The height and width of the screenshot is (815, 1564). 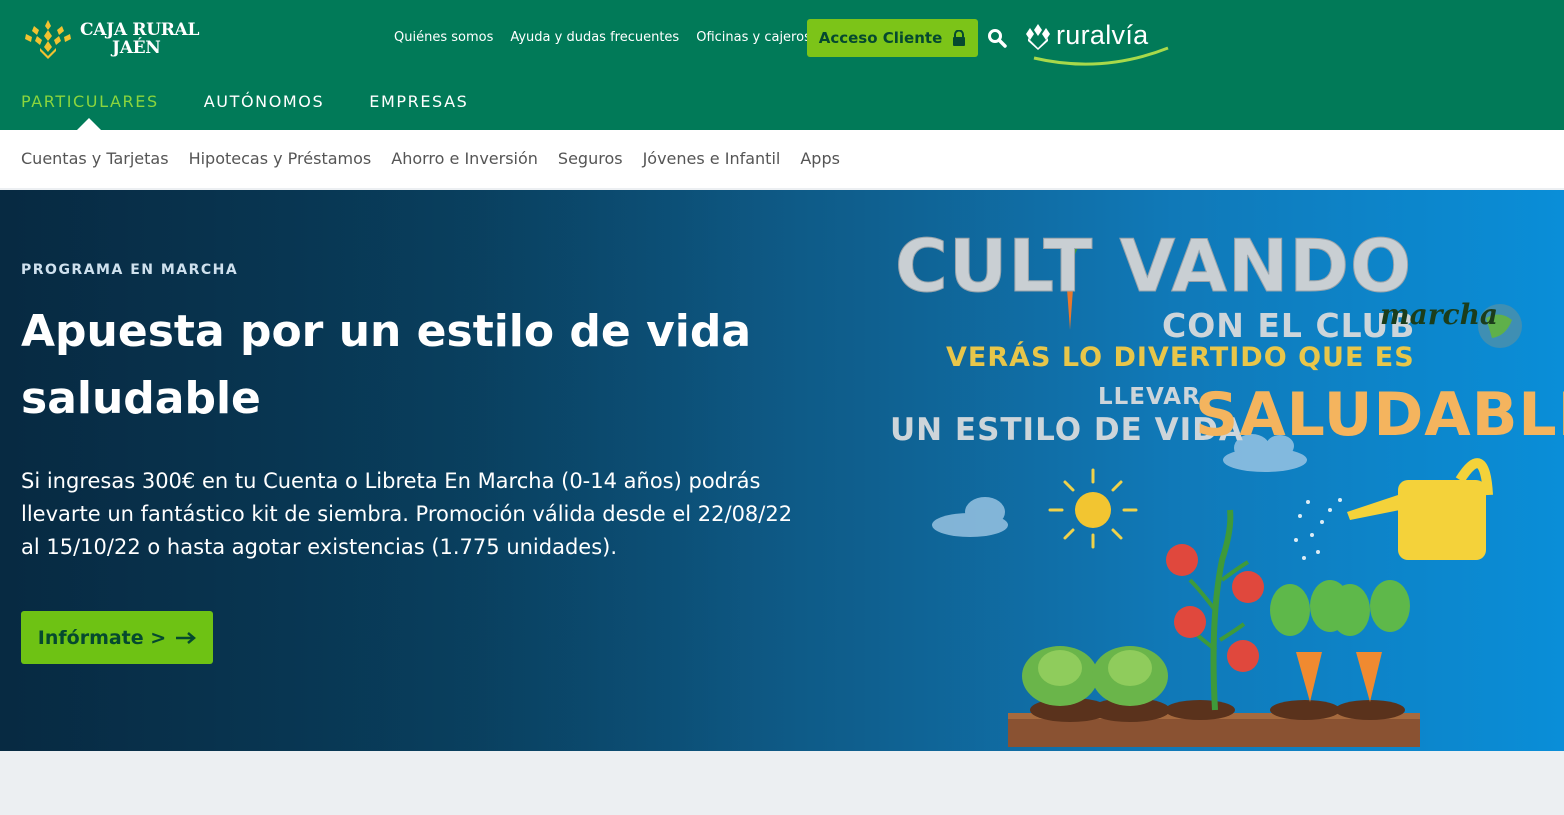 What do you see at coordinates (186, 637) in the screenshot?
I see `arrow-right-icon` at bounding box center [186, 637].